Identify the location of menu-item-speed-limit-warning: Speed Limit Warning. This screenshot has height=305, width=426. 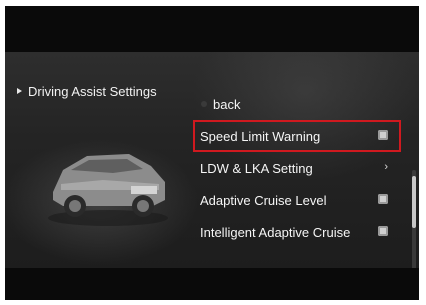
(297, 136).